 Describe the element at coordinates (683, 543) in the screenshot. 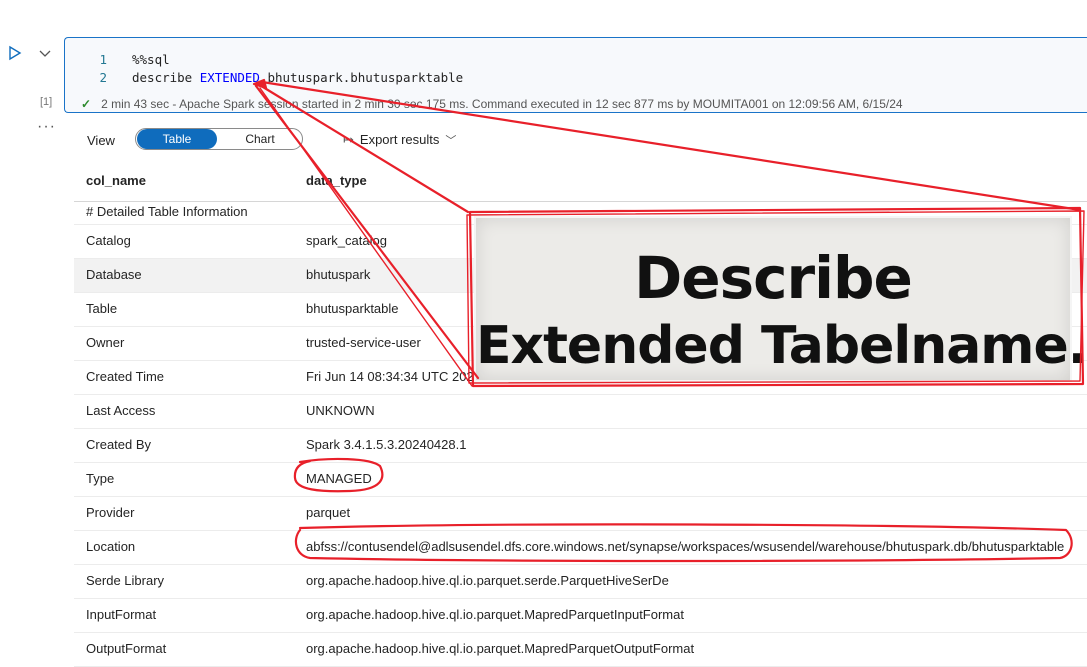

I see `location-highlight` at that location.